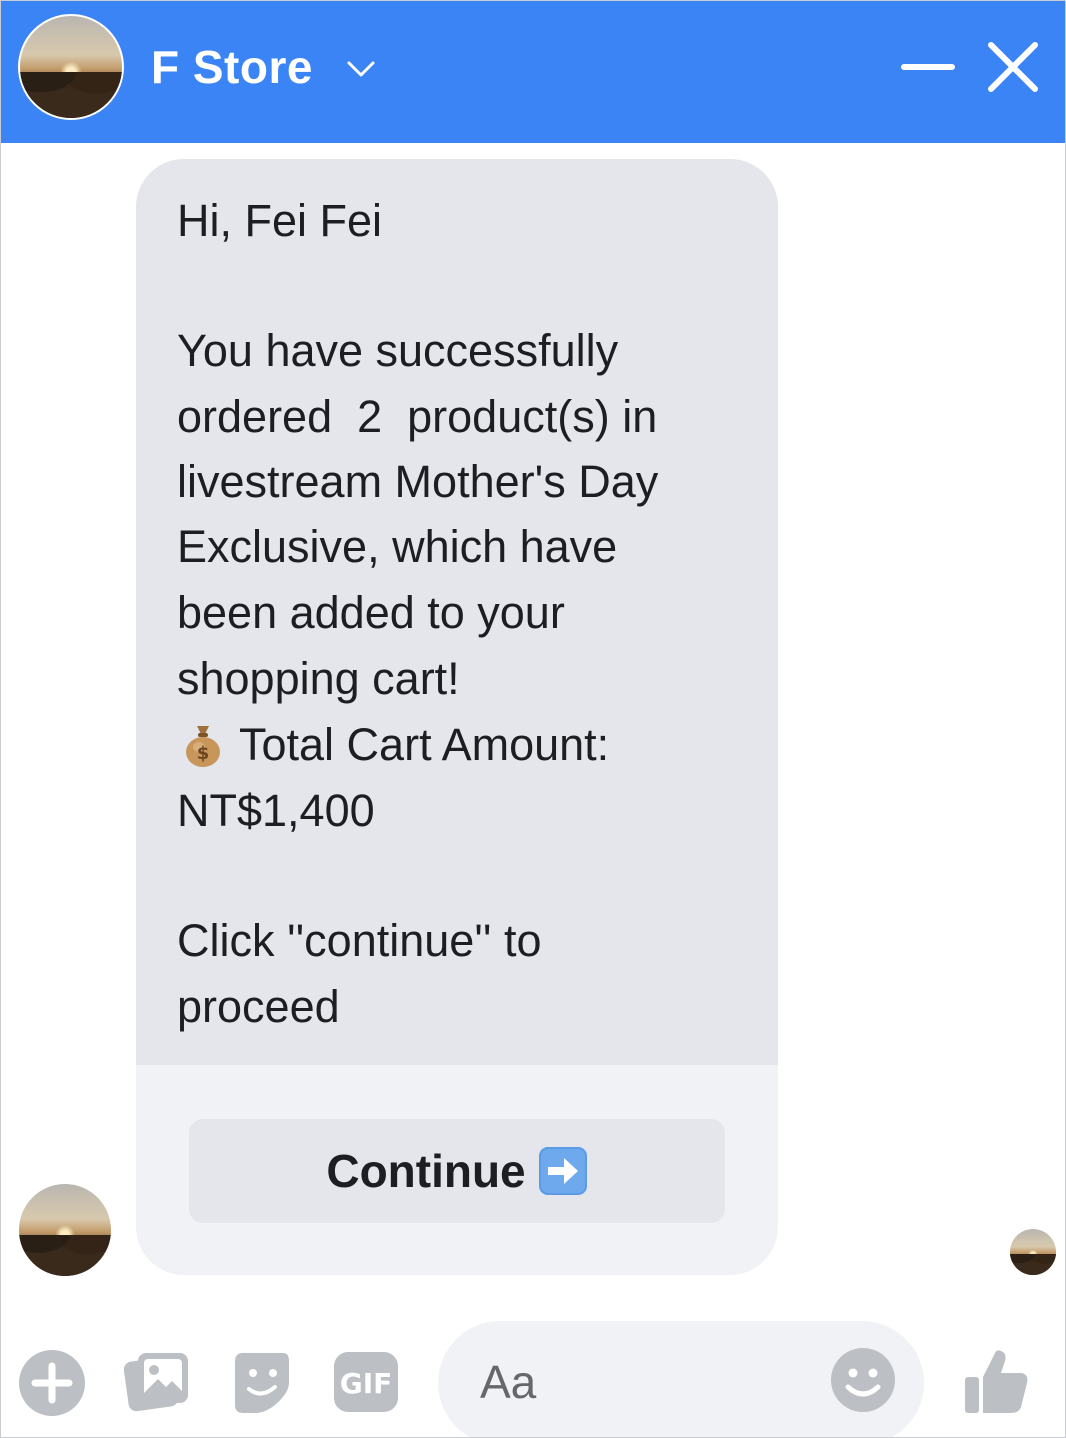 Image resolution: width=1066 pixels, height=1438 pixels. What do you see at coordinates (280, 220) in the screenshot?
I see `message-line: Hi, Fei Fei` at bounding box center [280, 220].